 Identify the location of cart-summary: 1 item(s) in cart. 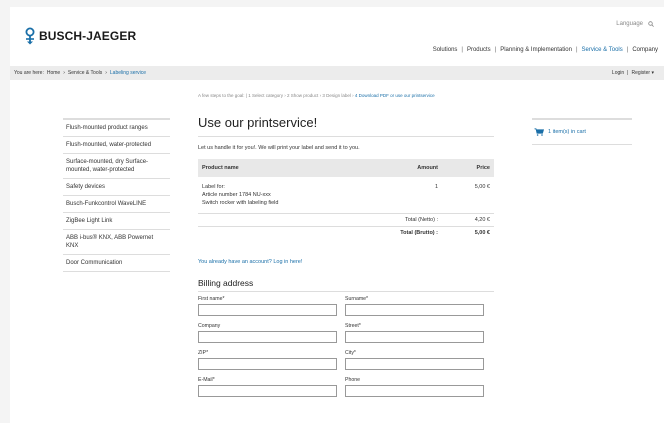
(582, 131).